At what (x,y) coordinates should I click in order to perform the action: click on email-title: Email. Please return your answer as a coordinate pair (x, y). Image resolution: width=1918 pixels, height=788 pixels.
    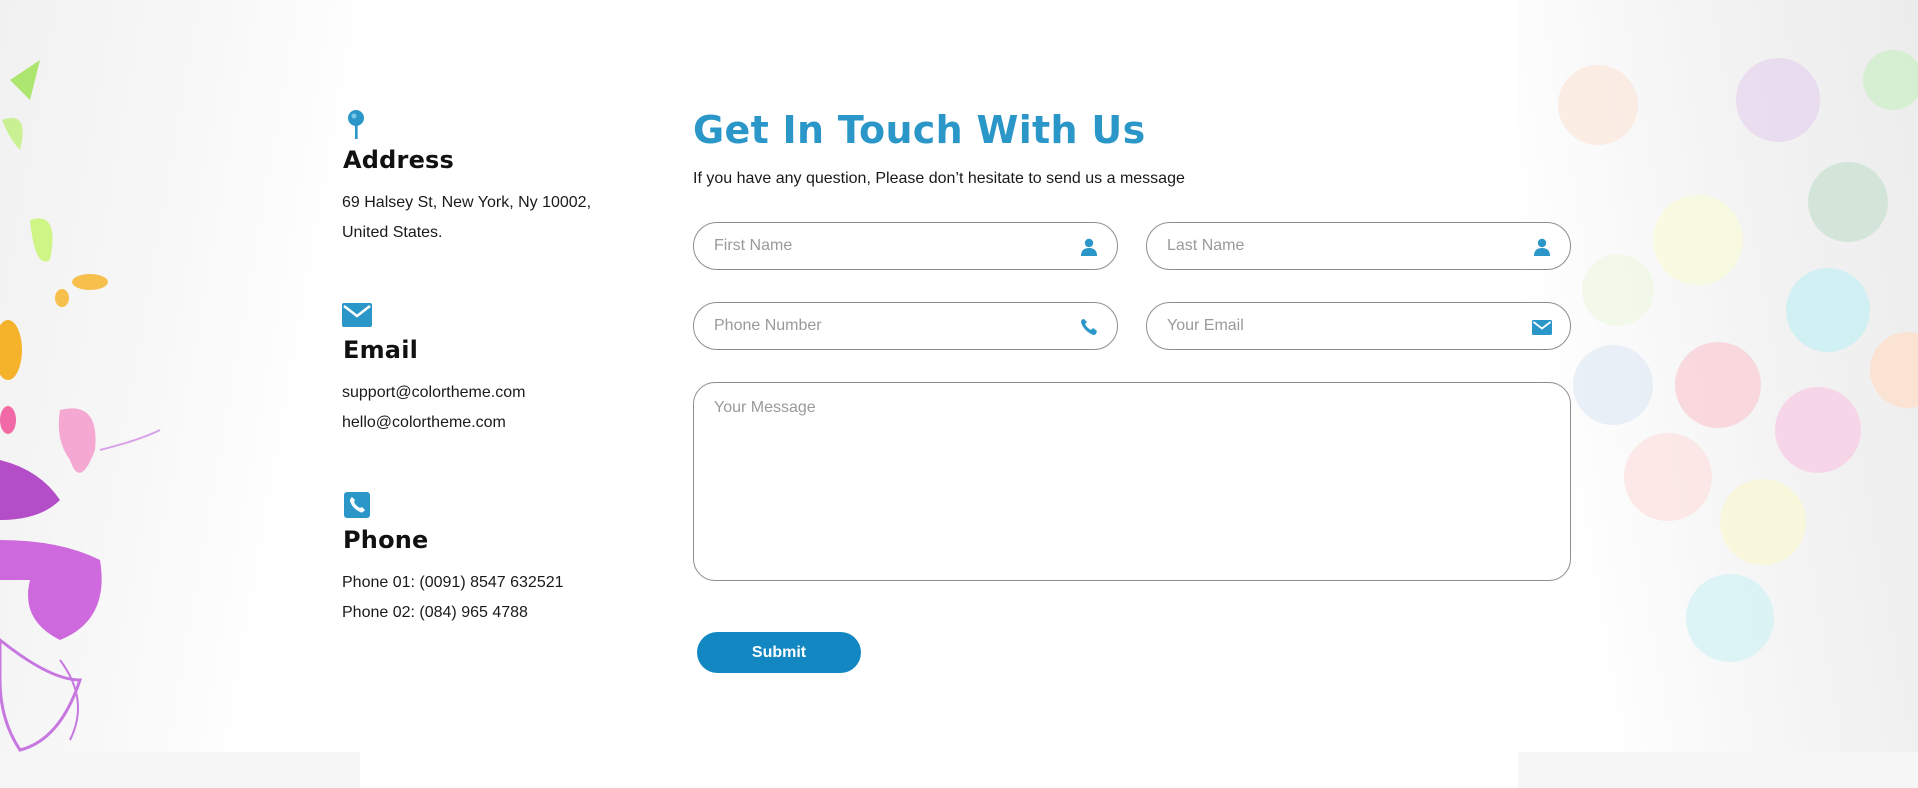
    Looking at the image, I should click on (381, 350).